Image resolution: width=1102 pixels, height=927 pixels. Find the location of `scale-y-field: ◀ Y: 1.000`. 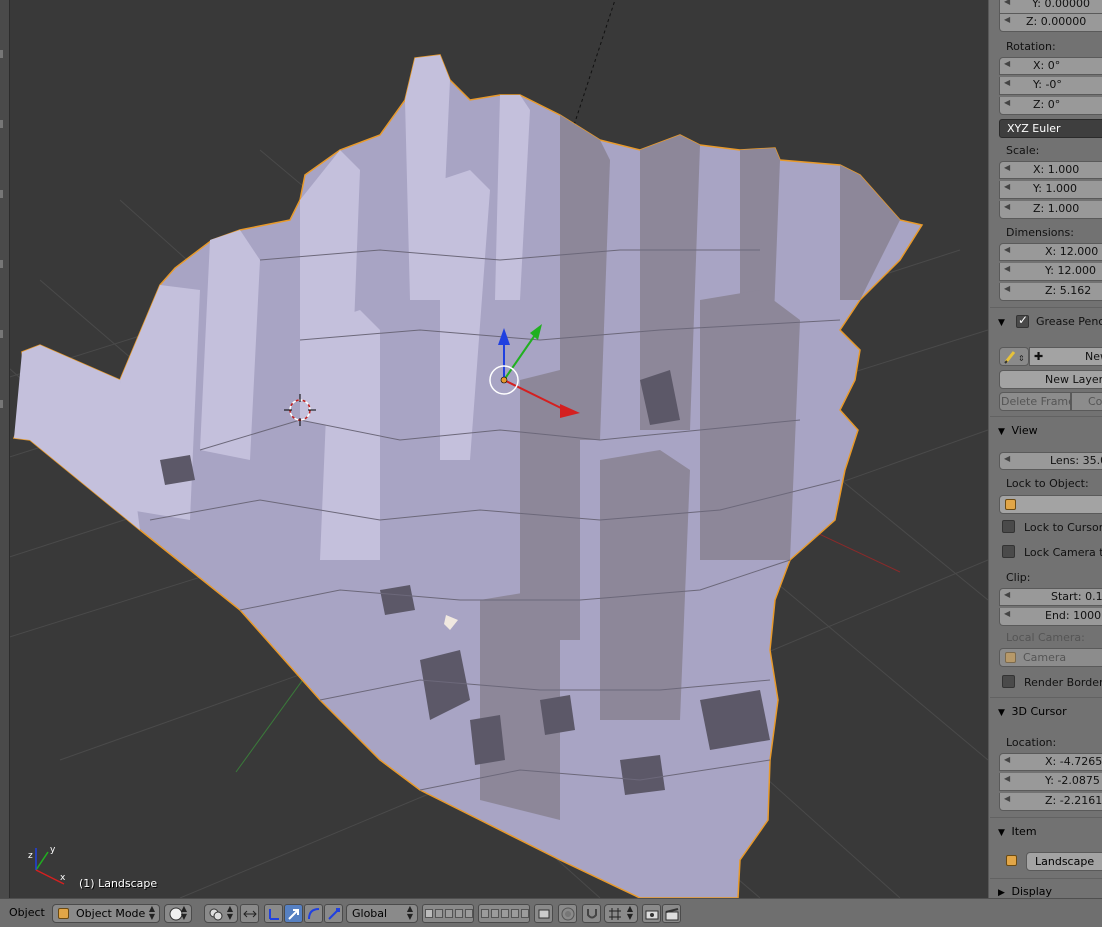

scale-y-field: ◀ Y: 1.000 is located at coordinates (1050, 190).